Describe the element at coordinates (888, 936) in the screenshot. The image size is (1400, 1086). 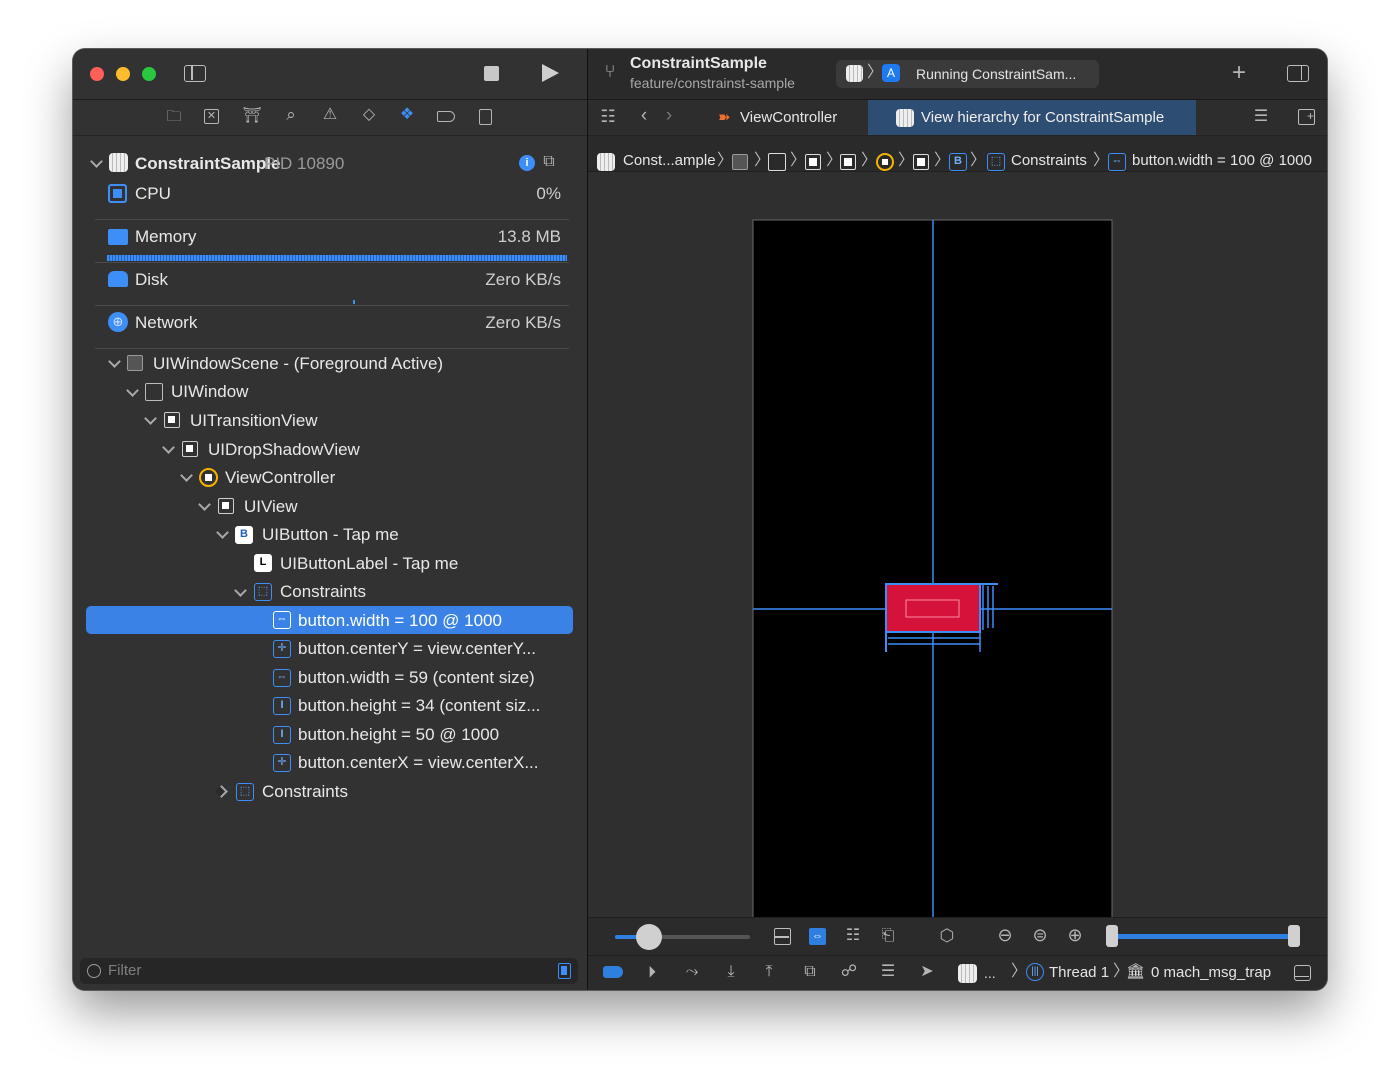
I see `change-canvas-background-icon: ⎗` at that location.